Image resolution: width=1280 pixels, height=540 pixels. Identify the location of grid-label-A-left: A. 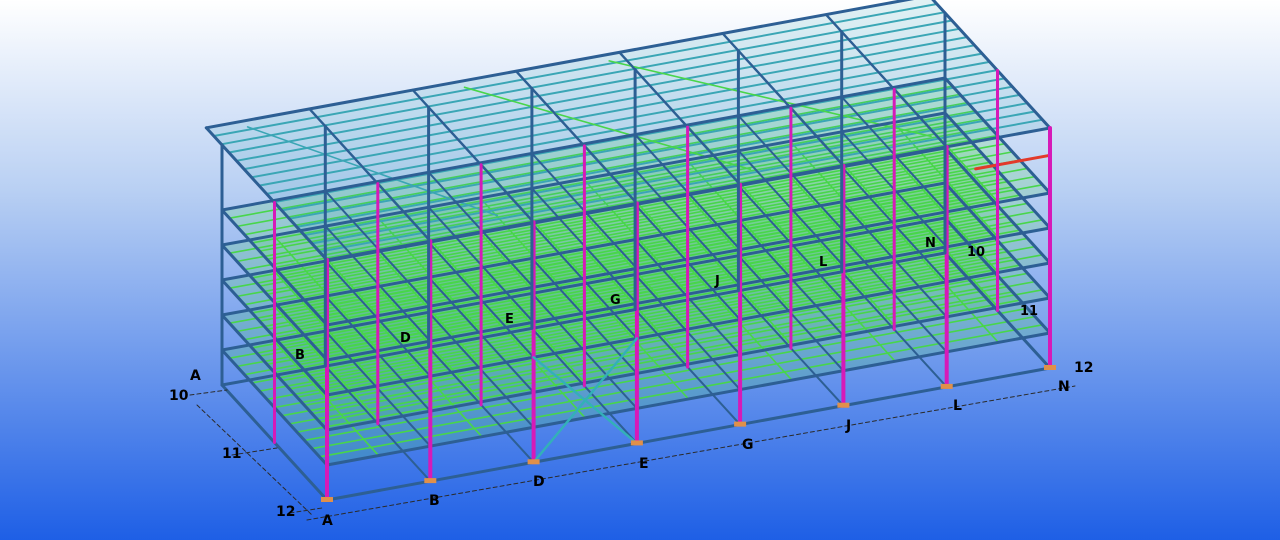
(195, 376).